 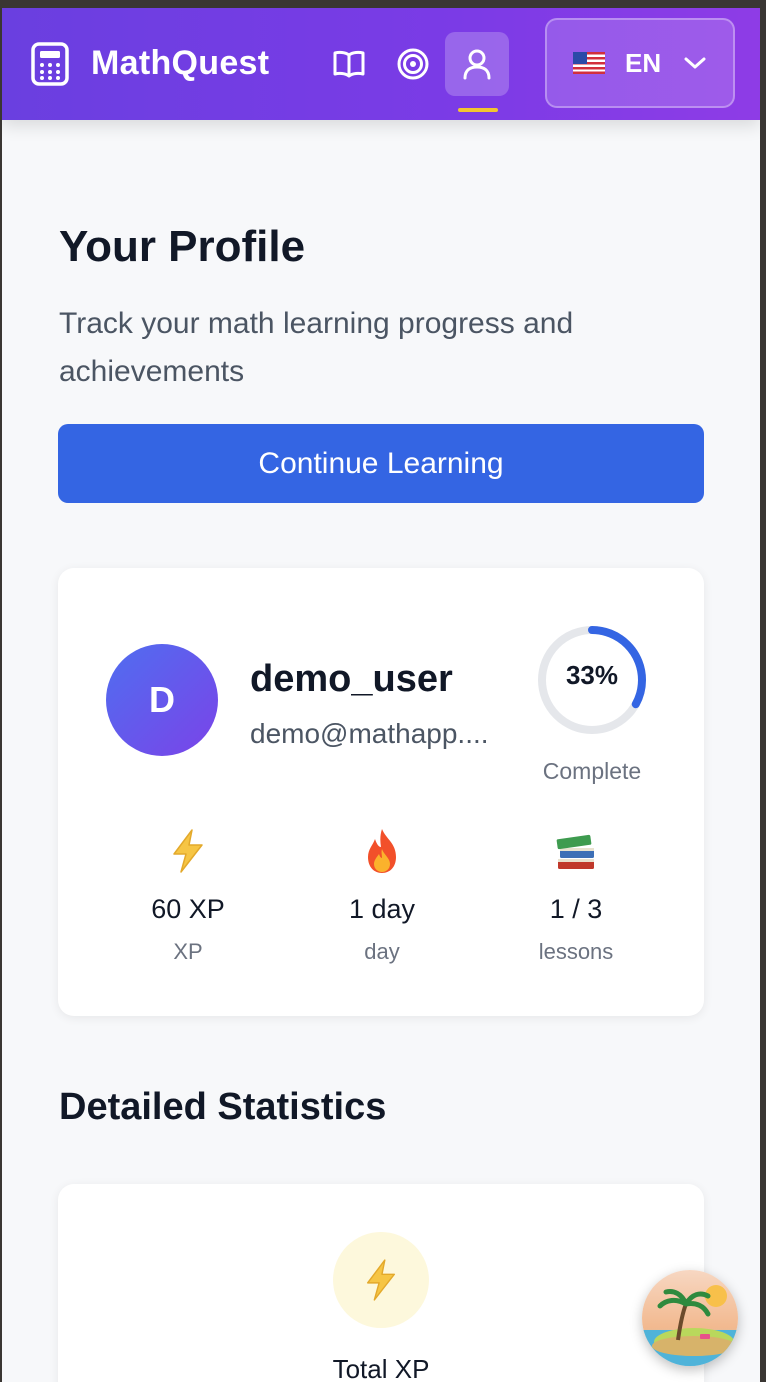 What do you see at coordinates (188, 909) in the screenshot?
I see `stat-value: 60 XP` at bounding box center [188, 909].